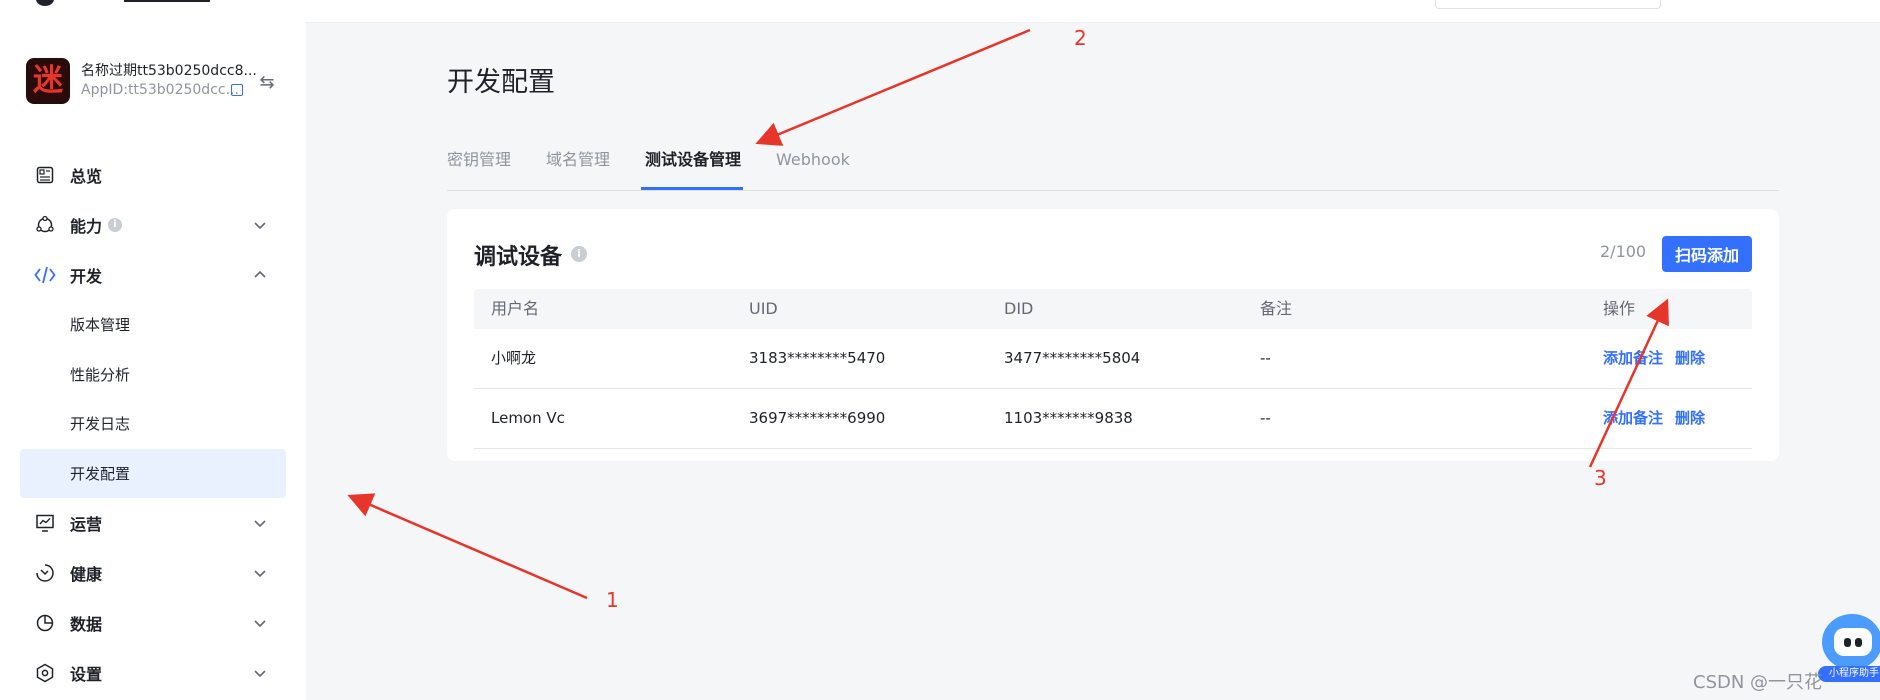 This screenshot has height=700, width=1880. I want to click on data-icon, so click(45, 623).